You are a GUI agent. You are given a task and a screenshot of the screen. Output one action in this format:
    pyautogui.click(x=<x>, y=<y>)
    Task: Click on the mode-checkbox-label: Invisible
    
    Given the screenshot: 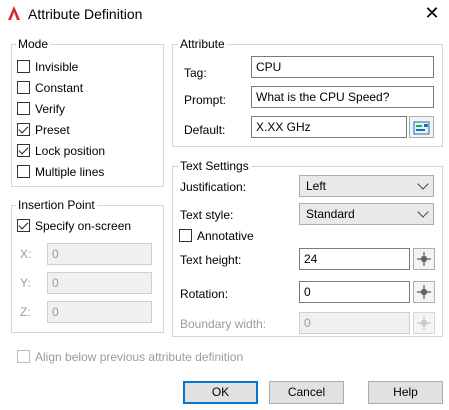 What is the action you would take?
    pyautogui.click(x=57, y=67)
    